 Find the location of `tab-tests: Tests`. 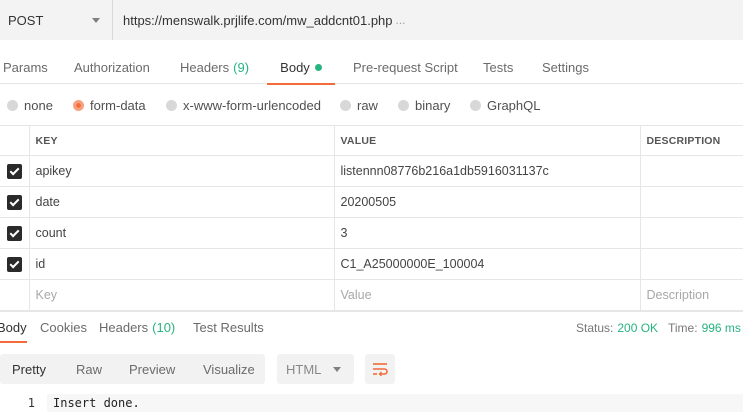

tab-tests: Tests is located at coordinates (498, 67).